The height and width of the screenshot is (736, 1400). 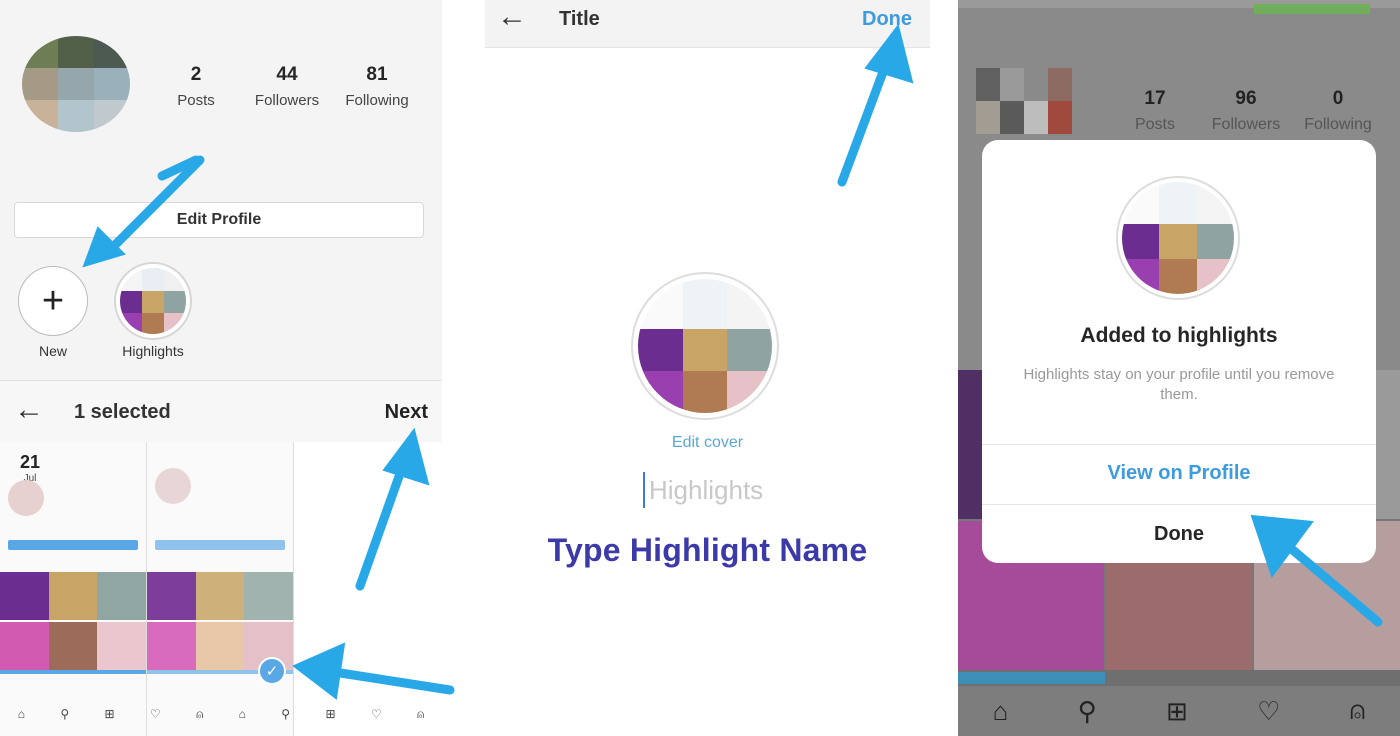 What do you see at coordinates (707, 443) in the screenshot?
I see `edit-cover-link: Edit cover` at bounding box center [707, 443].